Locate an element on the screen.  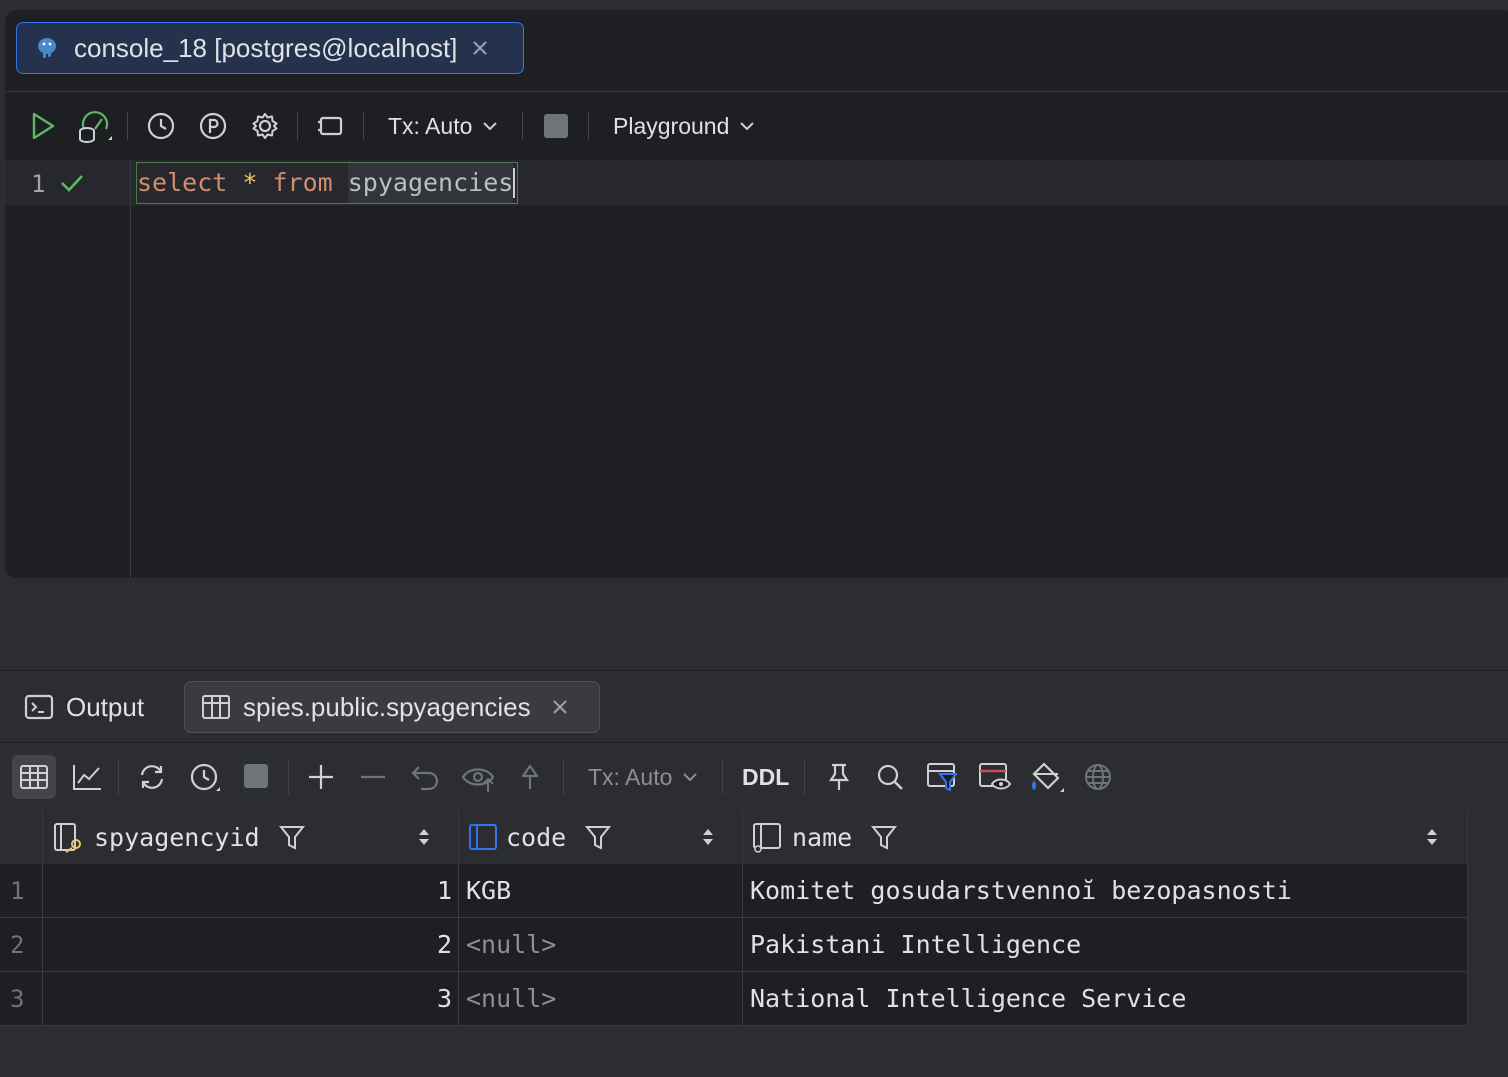
tx-mode-dropdown-results: Tx: Auto is located at coordinates (644, 777).